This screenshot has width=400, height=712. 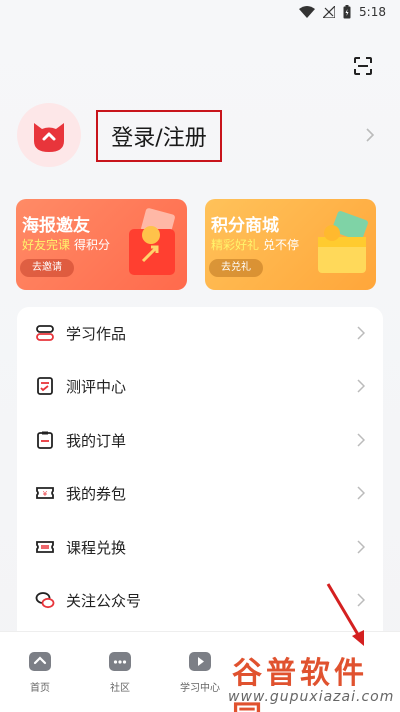 I want to click on promo-subtitle: 精彩好礼 兑不停, so click(x=255, y=244).